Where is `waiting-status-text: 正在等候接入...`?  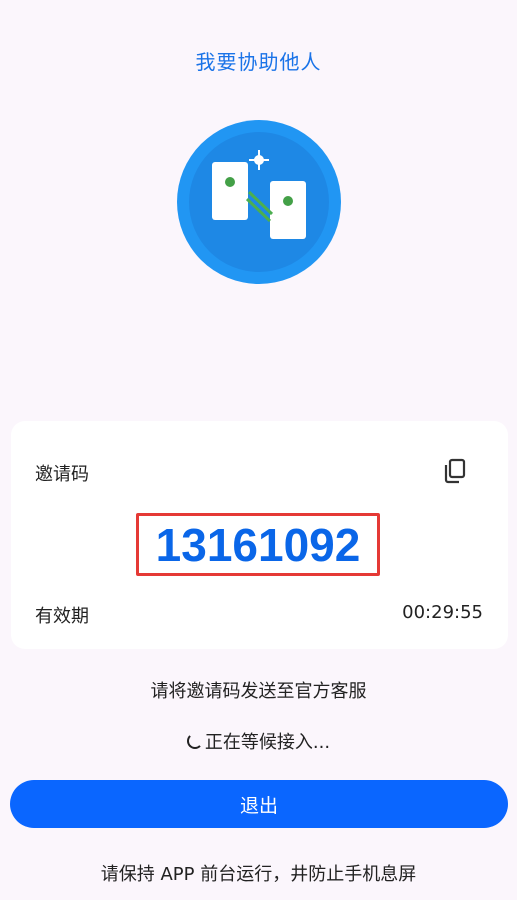 waiting-status-text: 正在等候接入... is located at coordinates (267, 742).